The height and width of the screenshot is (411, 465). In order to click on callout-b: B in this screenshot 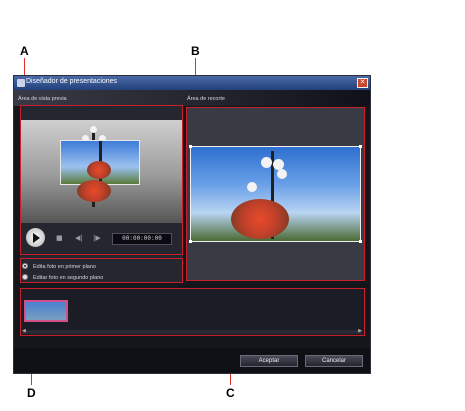, I will do `click(195, 51)`.